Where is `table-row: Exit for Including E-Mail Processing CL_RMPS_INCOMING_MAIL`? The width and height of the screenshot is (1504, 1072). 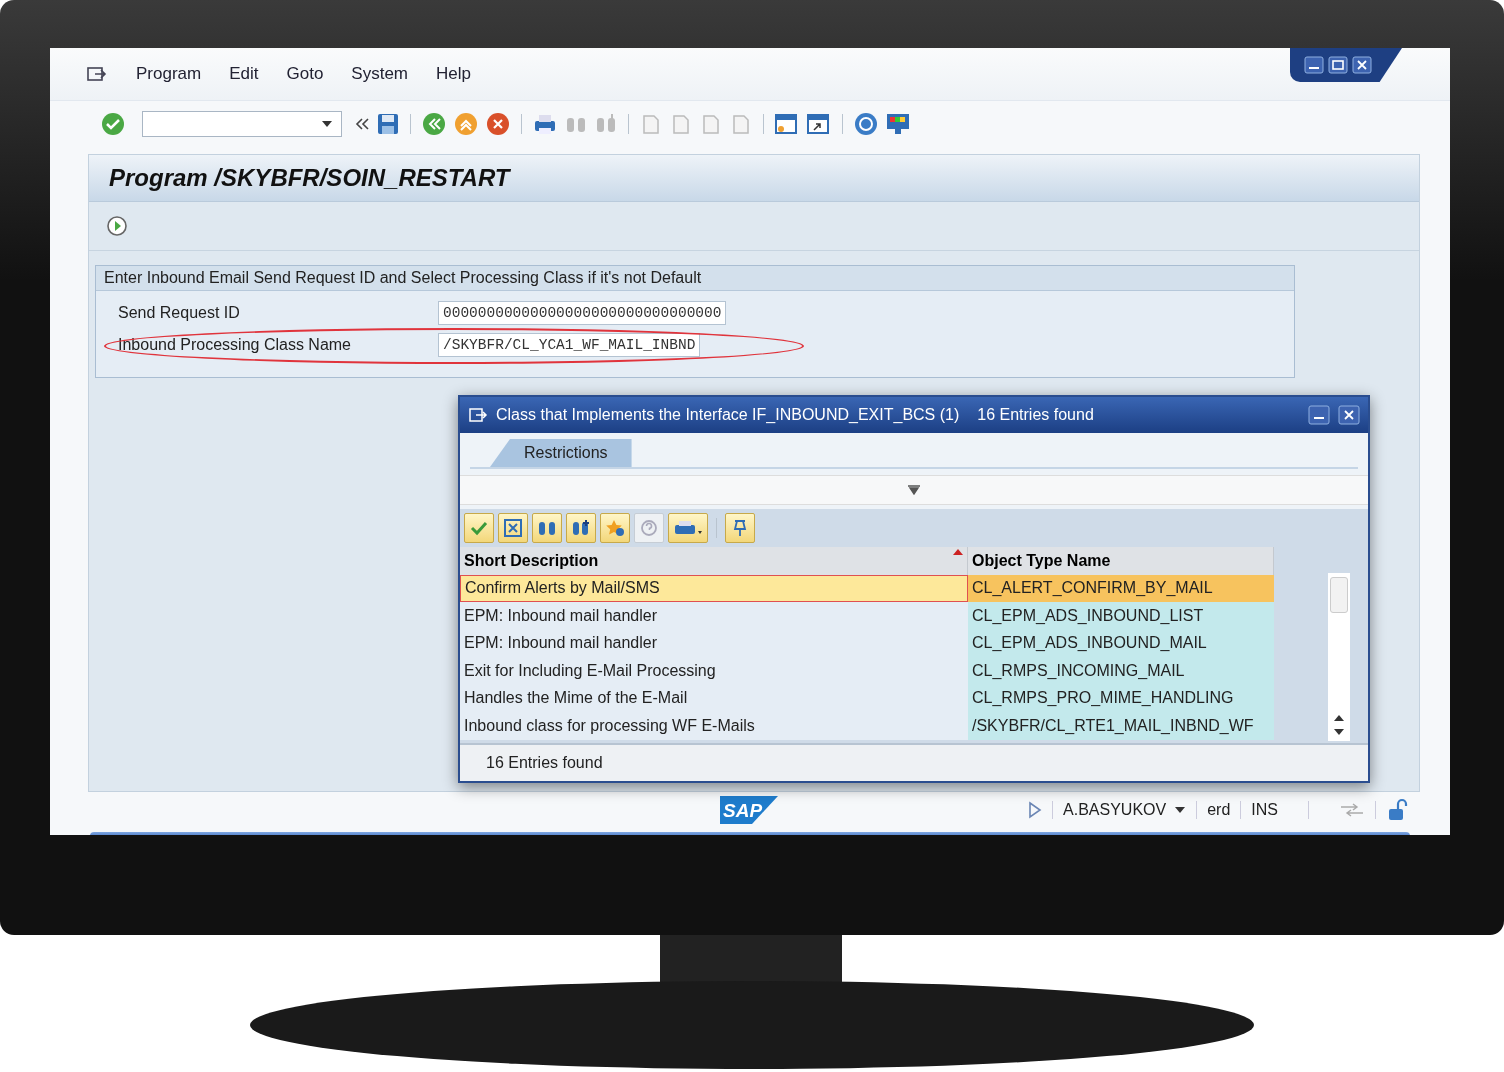 table-row: Exit for Including E-Mail Processing CL_RMPS_INCOMING_MAIL is located at coordinates (869, 671).